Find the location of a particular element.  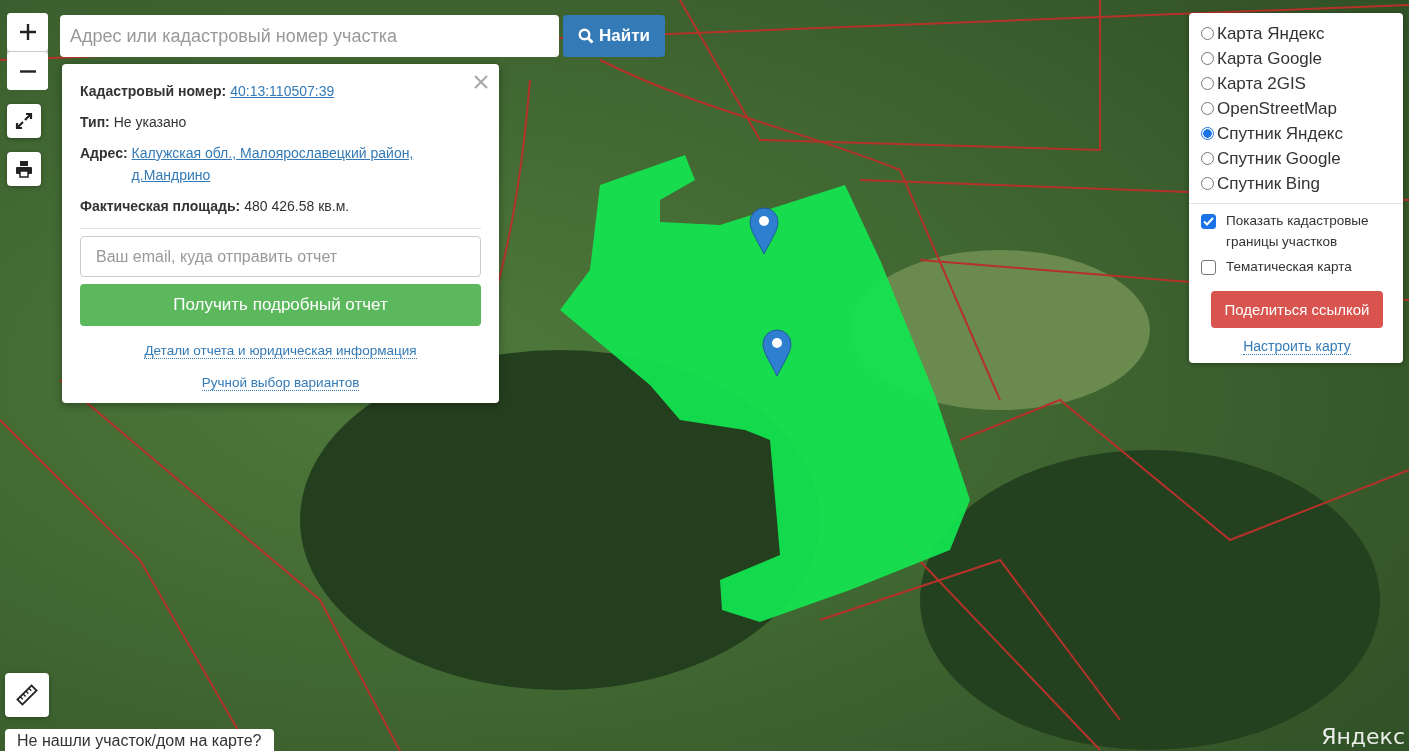

zoom-out-button is located at coordinates (27, 71).